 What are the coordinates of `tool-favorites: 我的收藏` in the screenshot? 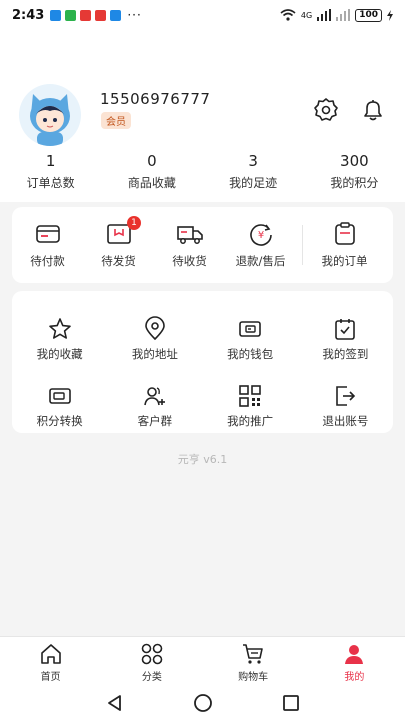 It's located at (59, 339).